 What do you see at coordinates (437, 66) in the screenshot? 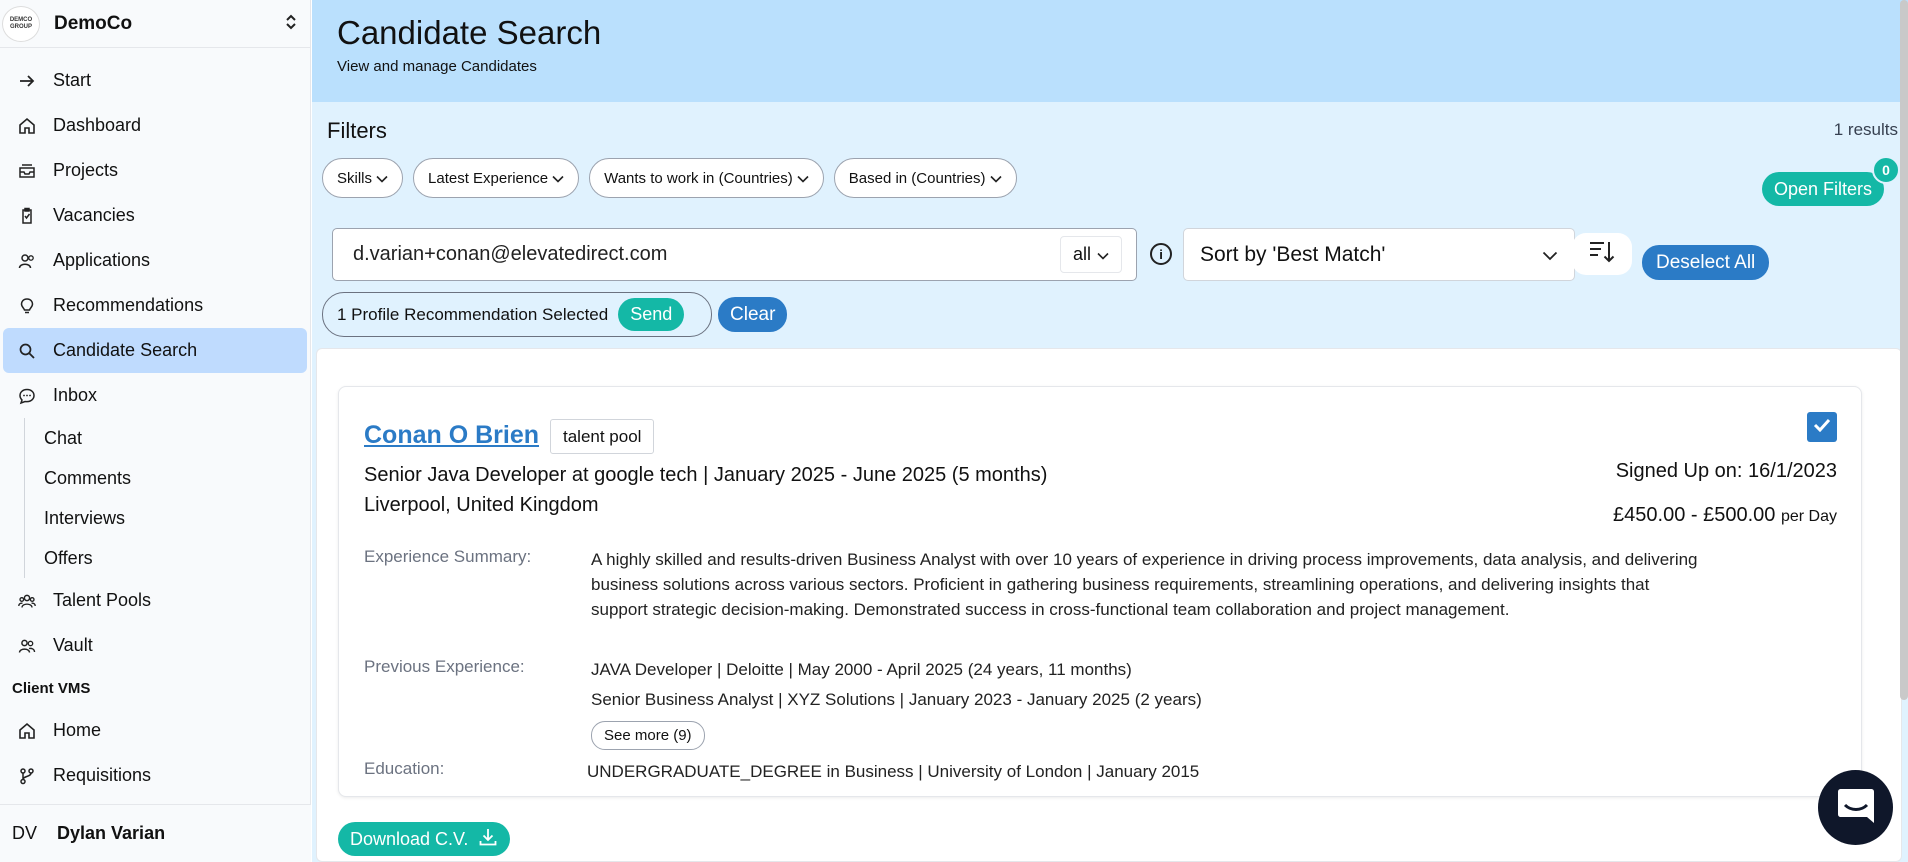
I see `page-subtitle: View and manage Candidates` at bounding box center [437, 66].